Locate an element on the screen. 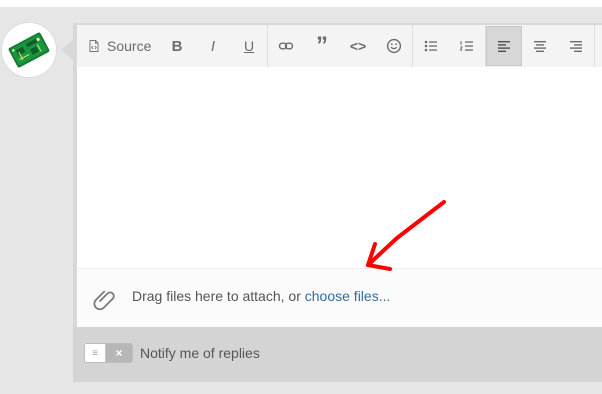 The width and height of the screenshot is (602, 394). link-button is located at coordinates (286, 46).